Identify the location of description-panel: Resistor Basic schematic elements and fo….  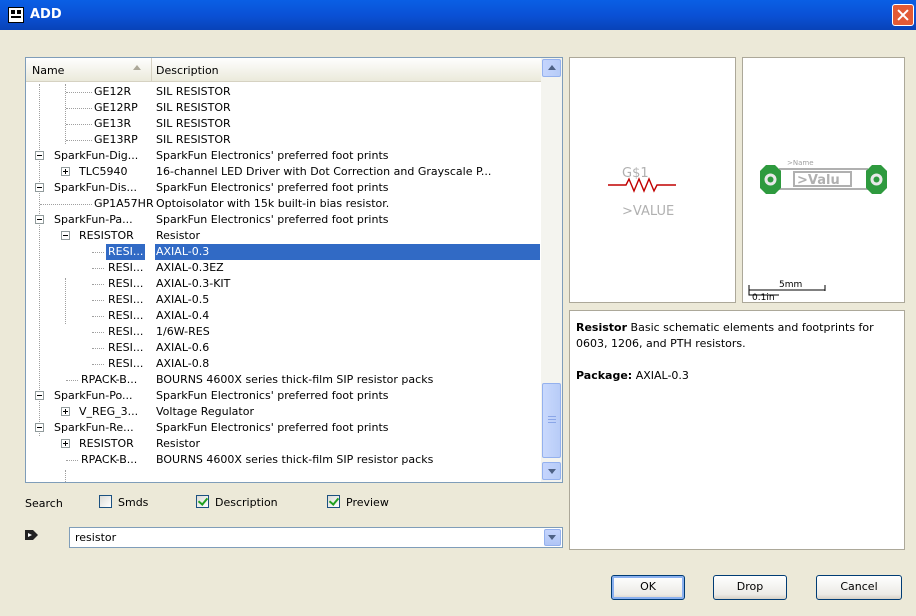
(737, 430).